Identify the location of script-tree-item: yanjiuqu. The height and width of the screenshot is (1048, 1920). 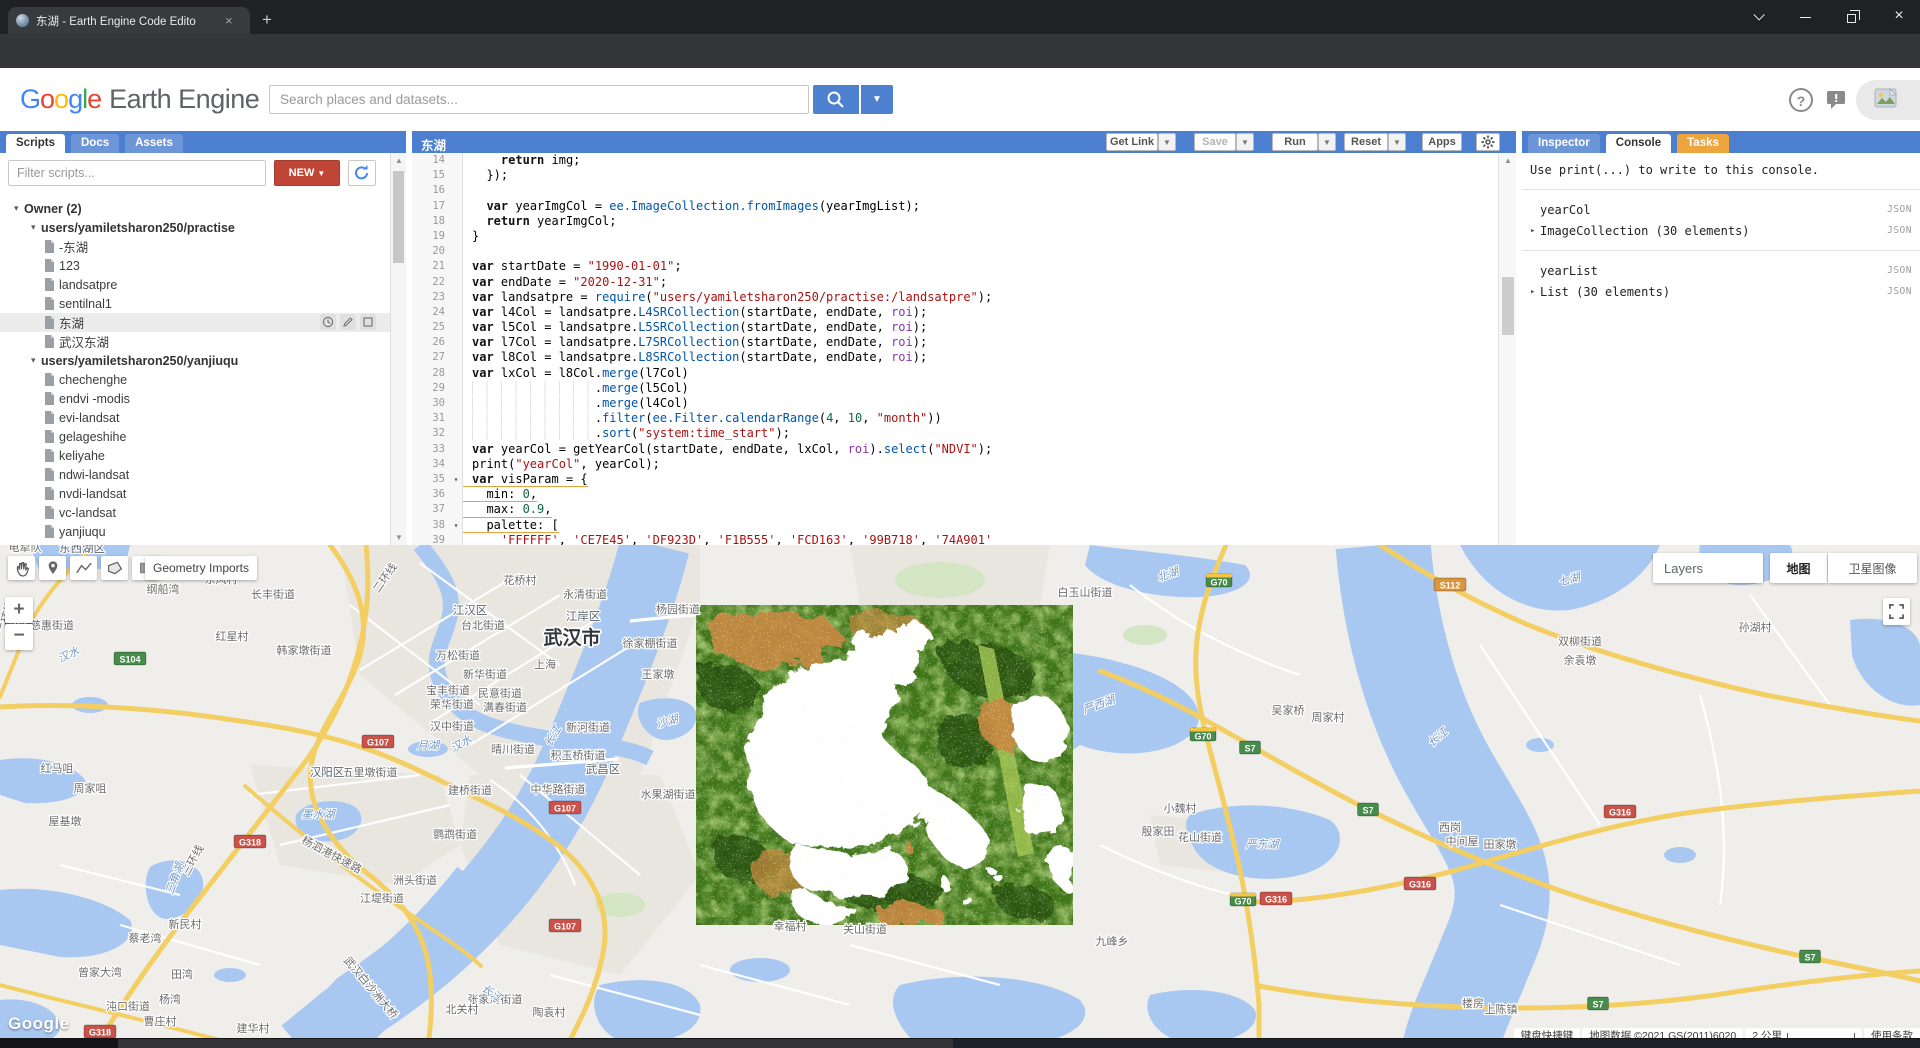
(195, 531).